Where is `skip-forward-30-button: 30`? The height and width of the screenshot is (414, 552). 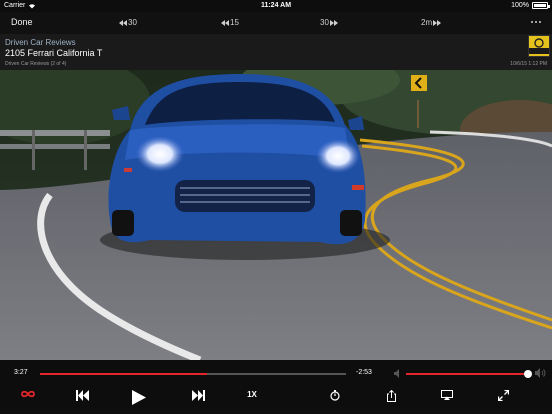
skip-forward-30-button: 30 is located at coordinates (329, 22).